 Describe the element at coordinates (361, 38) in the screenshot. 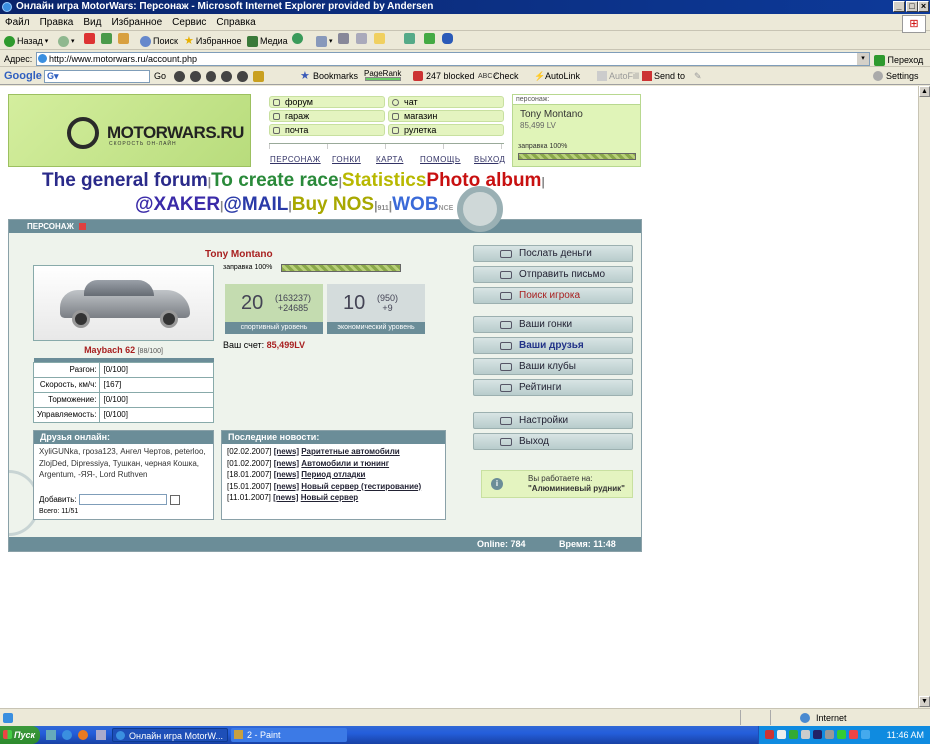

I see `edit-button` at that location.